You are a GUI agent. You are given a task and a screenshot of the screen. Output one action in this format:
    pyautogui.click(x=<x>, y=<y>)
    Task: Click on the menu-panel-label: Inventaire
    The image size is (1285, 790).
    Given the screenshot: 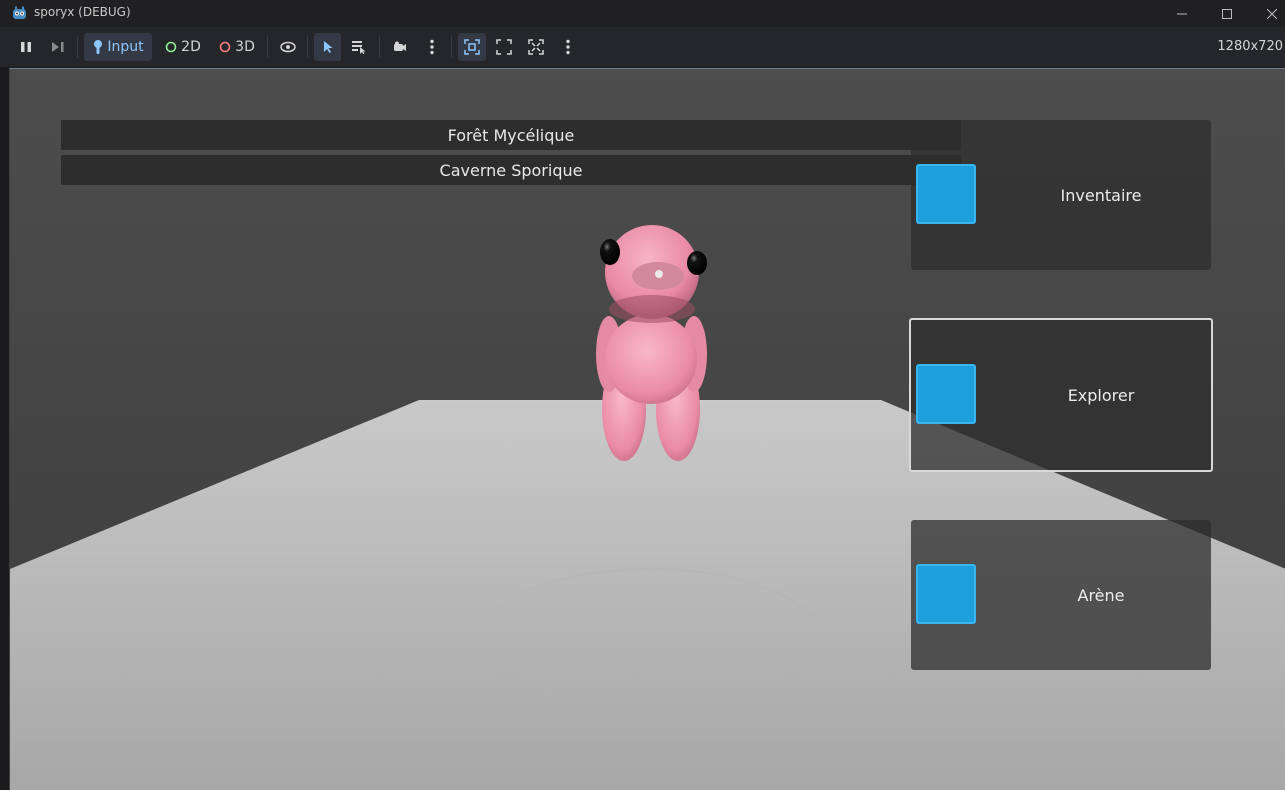 What is the action you would take?
    pyautogui.click(x=1101, y=195)
    